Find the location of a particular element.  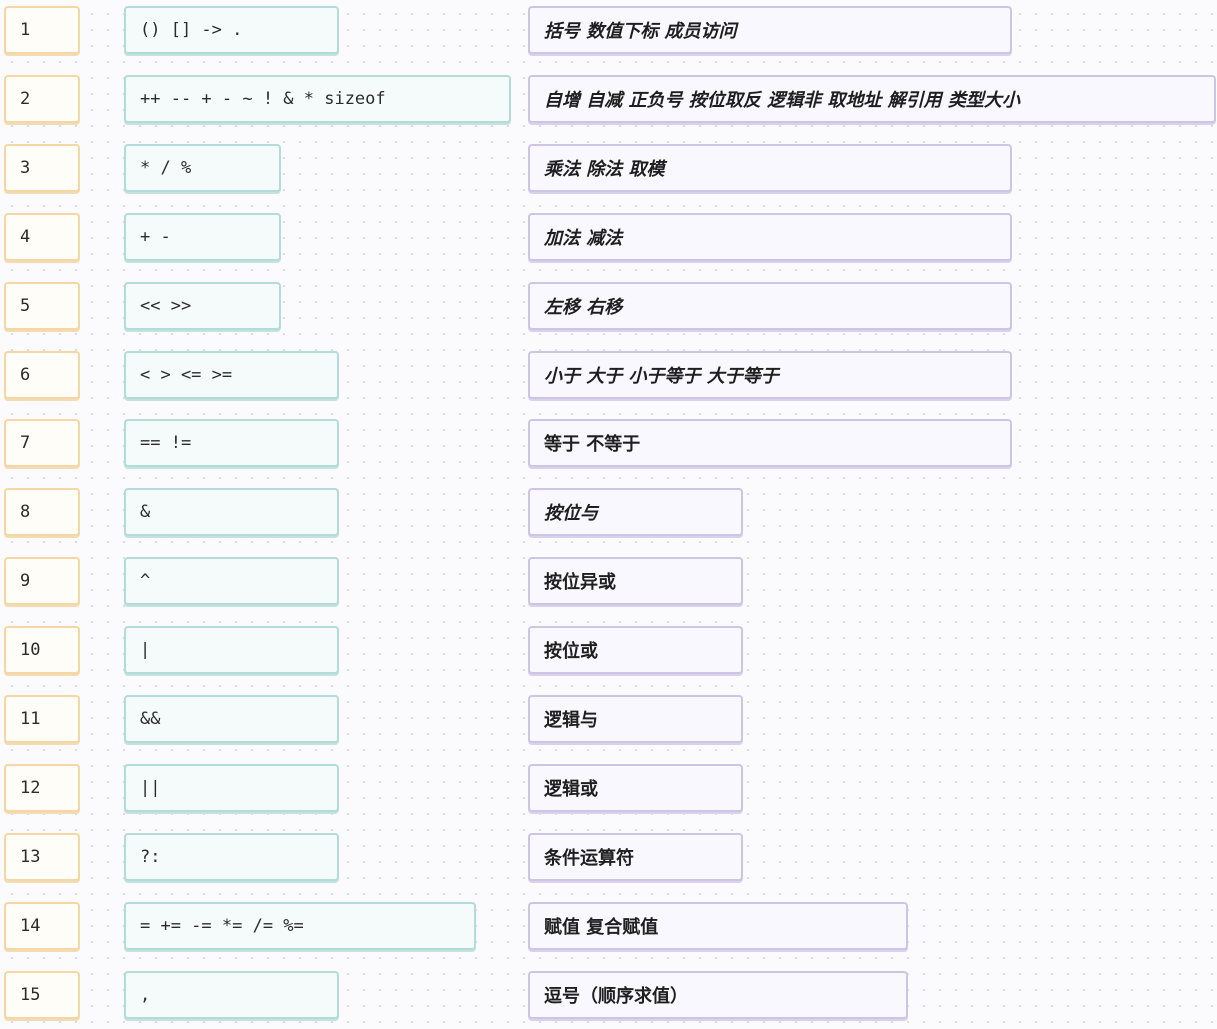

operator-symbols: ?: is located at coordinates (231, 857).